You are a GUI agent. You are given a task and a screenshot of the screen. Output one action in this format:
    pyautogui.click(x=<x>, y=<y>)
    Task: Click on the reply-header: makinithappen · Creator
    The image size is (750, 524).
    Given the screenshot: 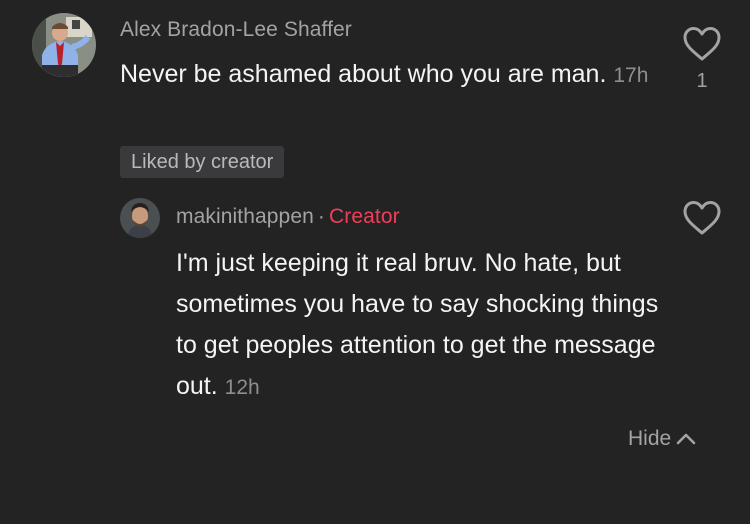 What is the action you would take?
    pyautogui.click(x=288, y=217)
    